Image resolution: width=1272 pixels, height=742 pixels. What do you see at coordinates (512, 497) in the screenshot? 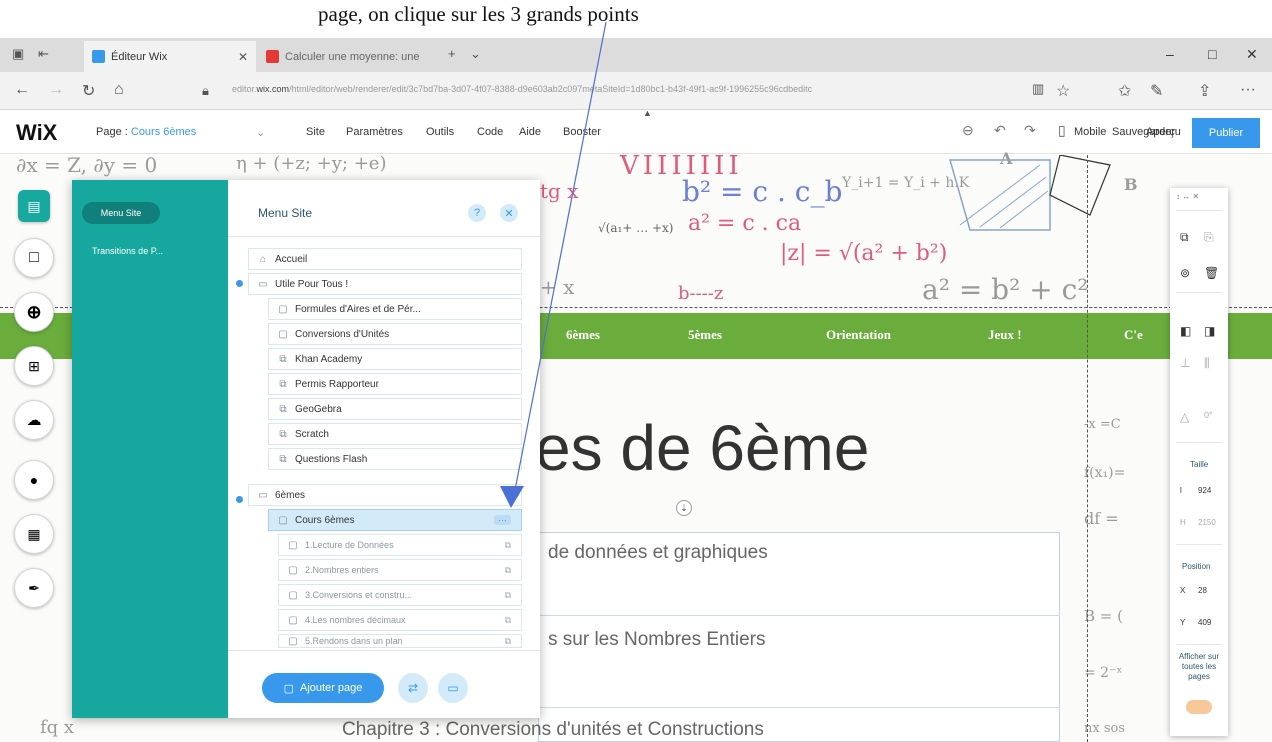
I see `arrow-head` at bounding box center [512, 497].